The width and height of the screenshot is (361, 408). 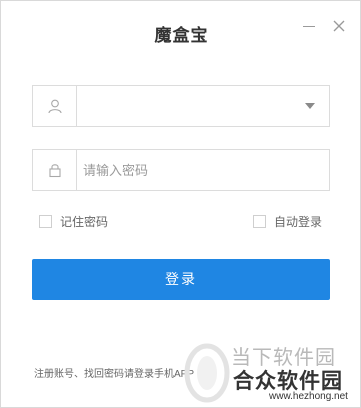 What do you see at coordinates (207, 373) in the screenshot?
I see `watermark-logo-icon` at bounding box center [207, 373].